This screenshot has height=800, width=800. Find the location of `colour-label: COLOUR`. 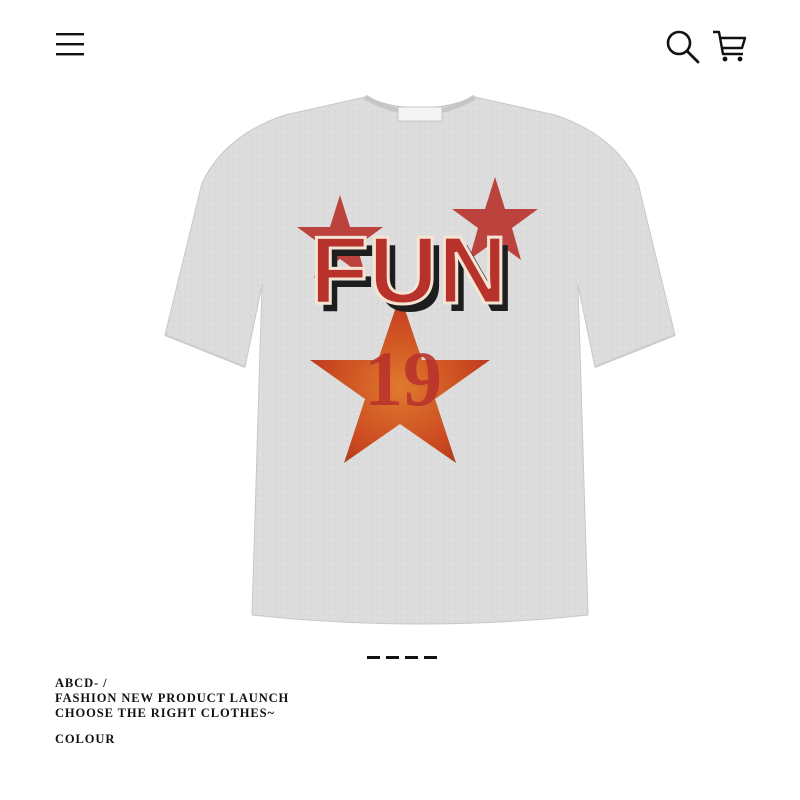

colour-label: COLOUR is located at coordinates (85, 739).